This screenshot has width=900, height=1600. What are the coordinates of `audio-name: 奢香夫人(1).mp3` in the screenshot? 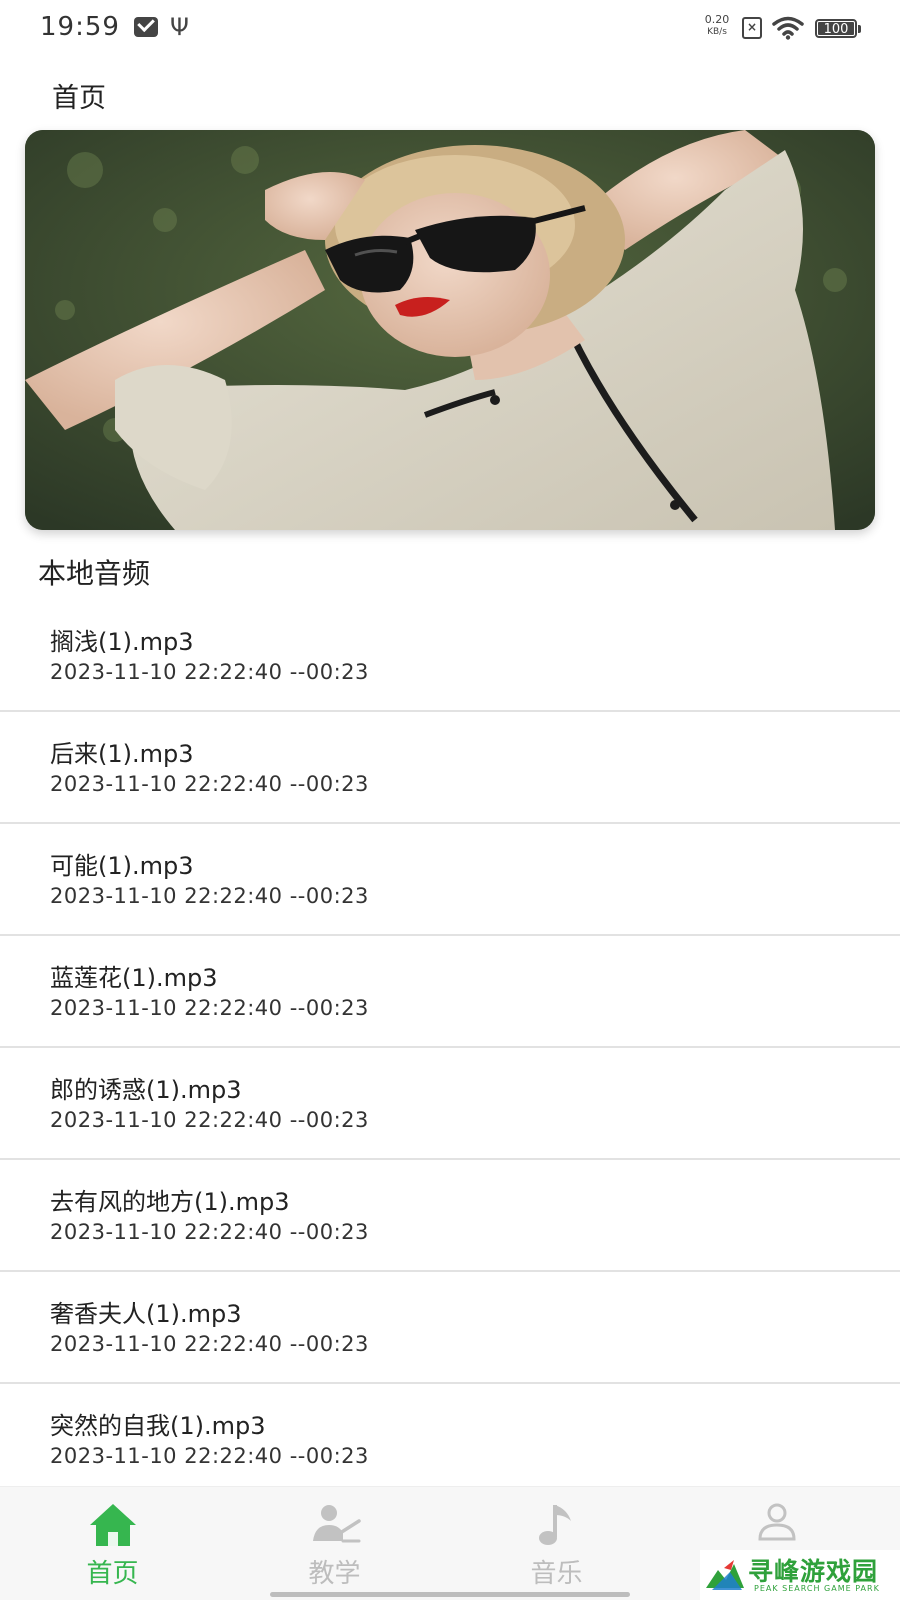 It's located at (146, 1314).